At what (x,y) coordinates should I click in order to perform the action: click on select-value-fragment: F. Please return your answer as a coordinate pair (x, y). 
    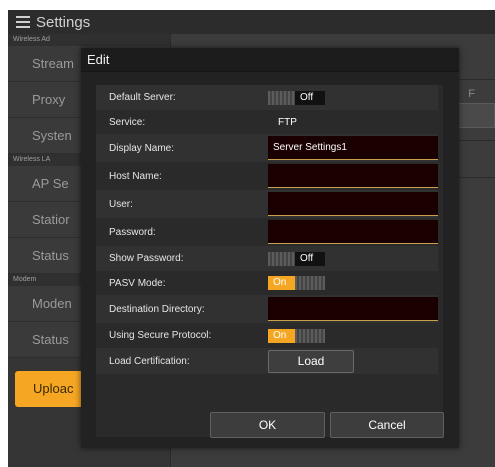
    Looking at the image, I should click on (471, 94).